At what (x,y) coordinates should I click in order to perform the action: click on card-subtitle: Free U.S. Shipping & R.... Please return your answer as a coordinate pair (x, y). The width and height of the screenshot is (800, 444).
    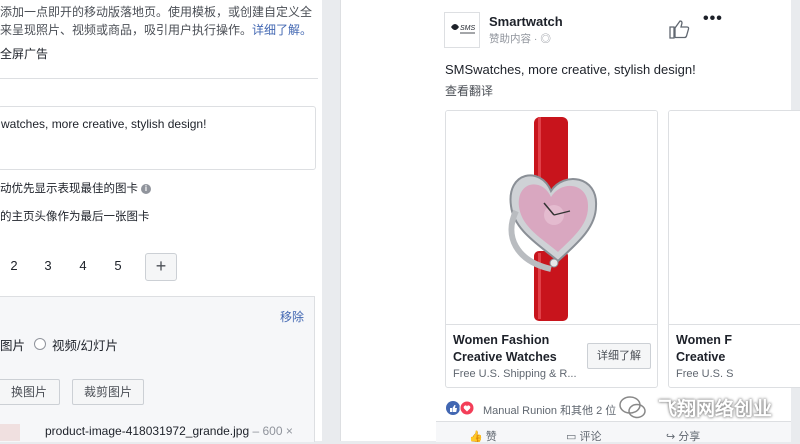
    Looking at the image, I should click on (515, 374).